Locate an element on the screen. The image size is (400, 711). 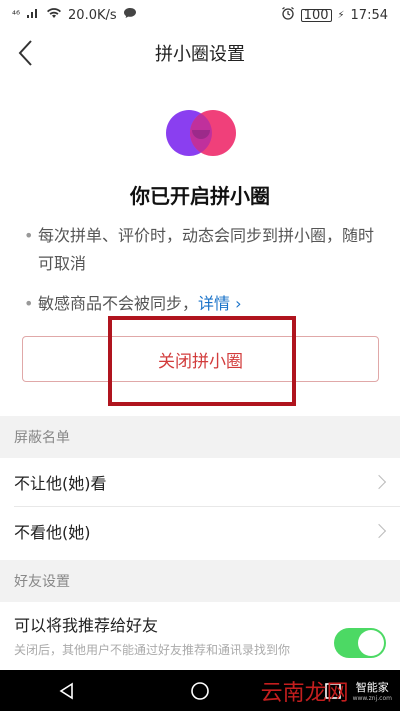
watermark-small-text: 智能家 is located at coordinates (372, 687).